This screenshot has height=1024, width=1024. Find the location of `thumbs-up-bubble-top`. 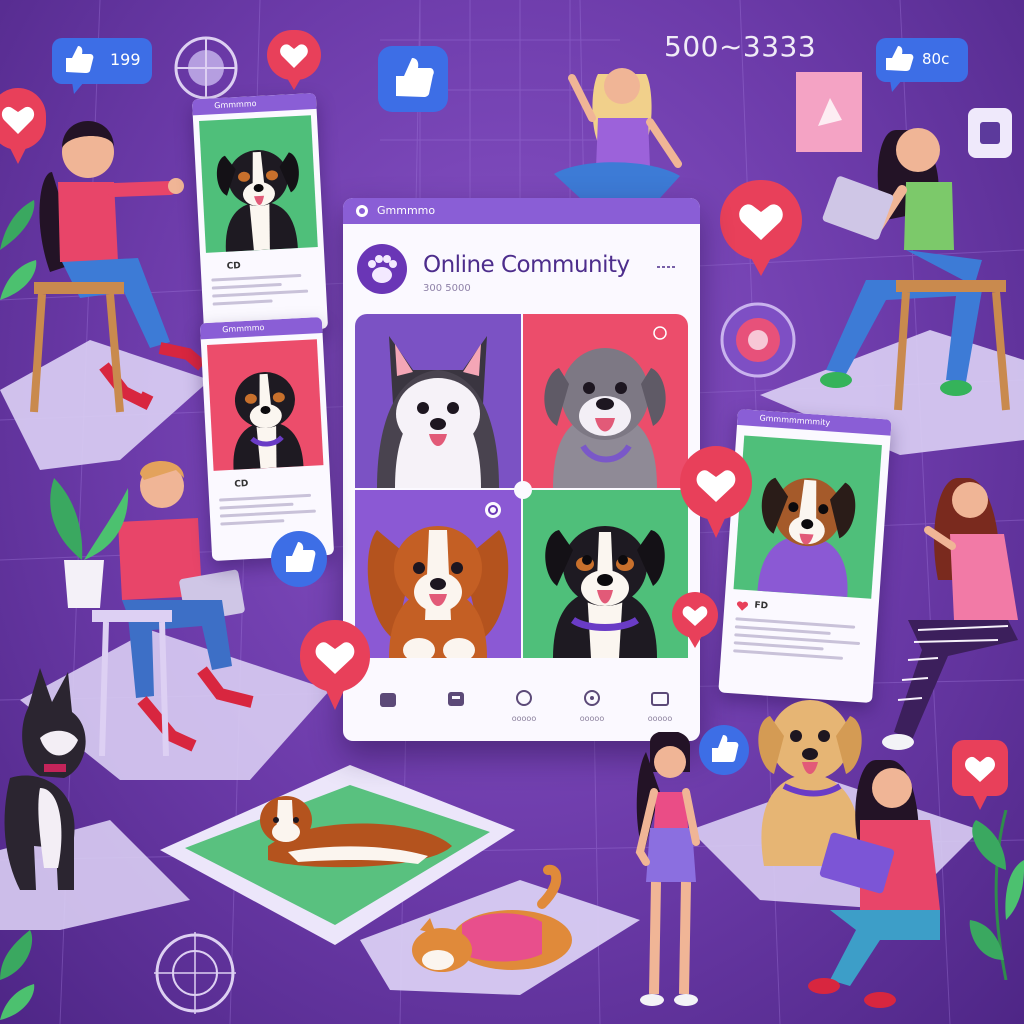

thumbs-up-bubble-top is located at coordinates (413, 81).